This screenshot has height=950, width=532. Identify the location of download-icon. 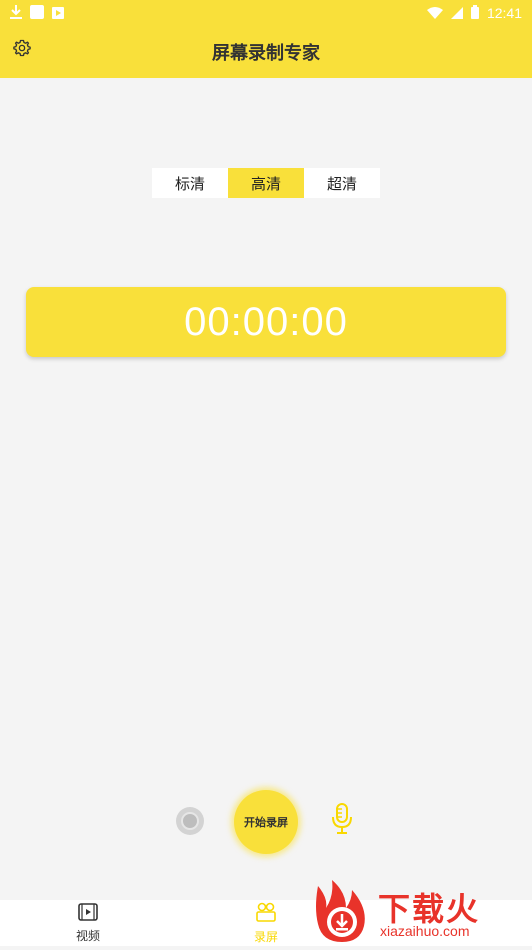
(16, 13).